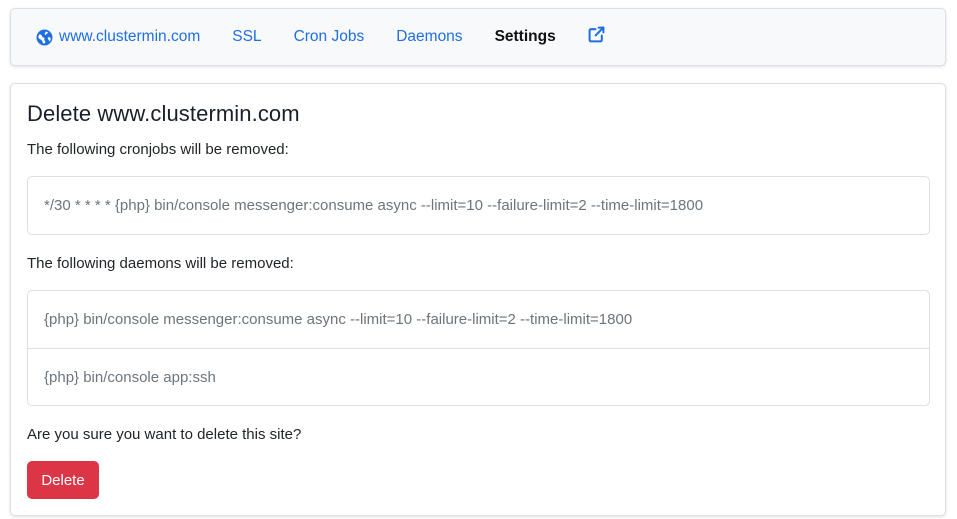 The width and height of the screenshot is (957, 519). I want to click on nav-site-link: www.clustermin.com, so click(118, 37).